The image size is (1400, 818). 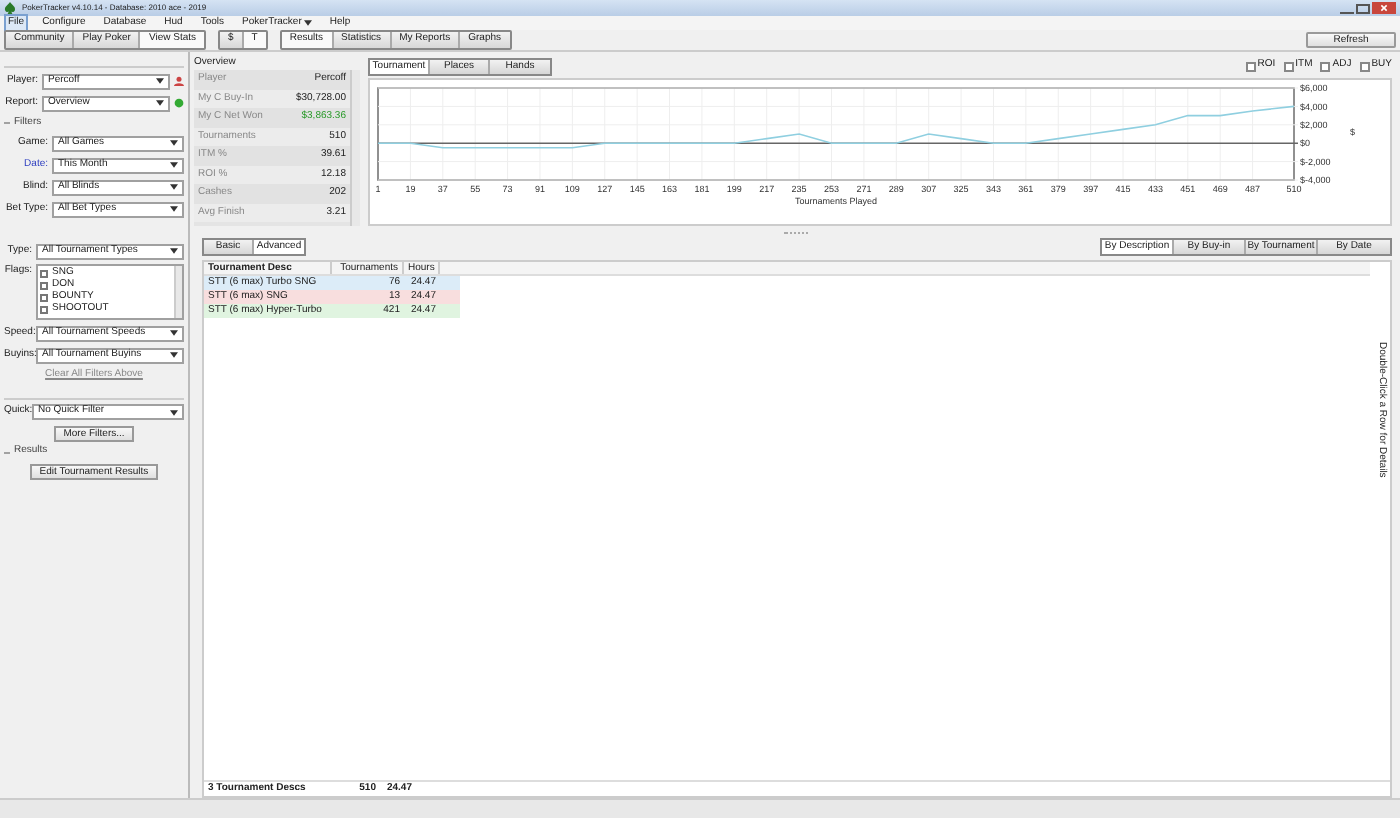 I want to click on person-icon, so click(x=179, y=81).